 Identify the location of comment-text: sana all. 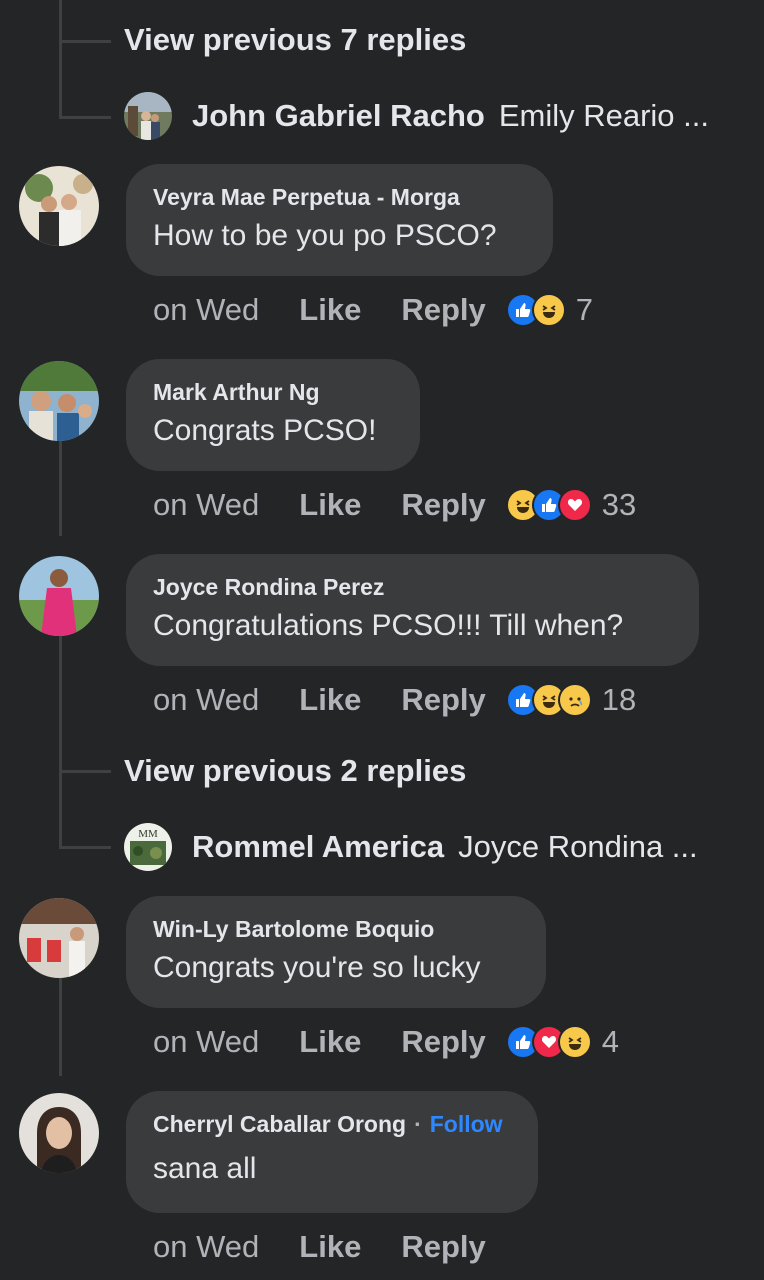
(205, 1168).